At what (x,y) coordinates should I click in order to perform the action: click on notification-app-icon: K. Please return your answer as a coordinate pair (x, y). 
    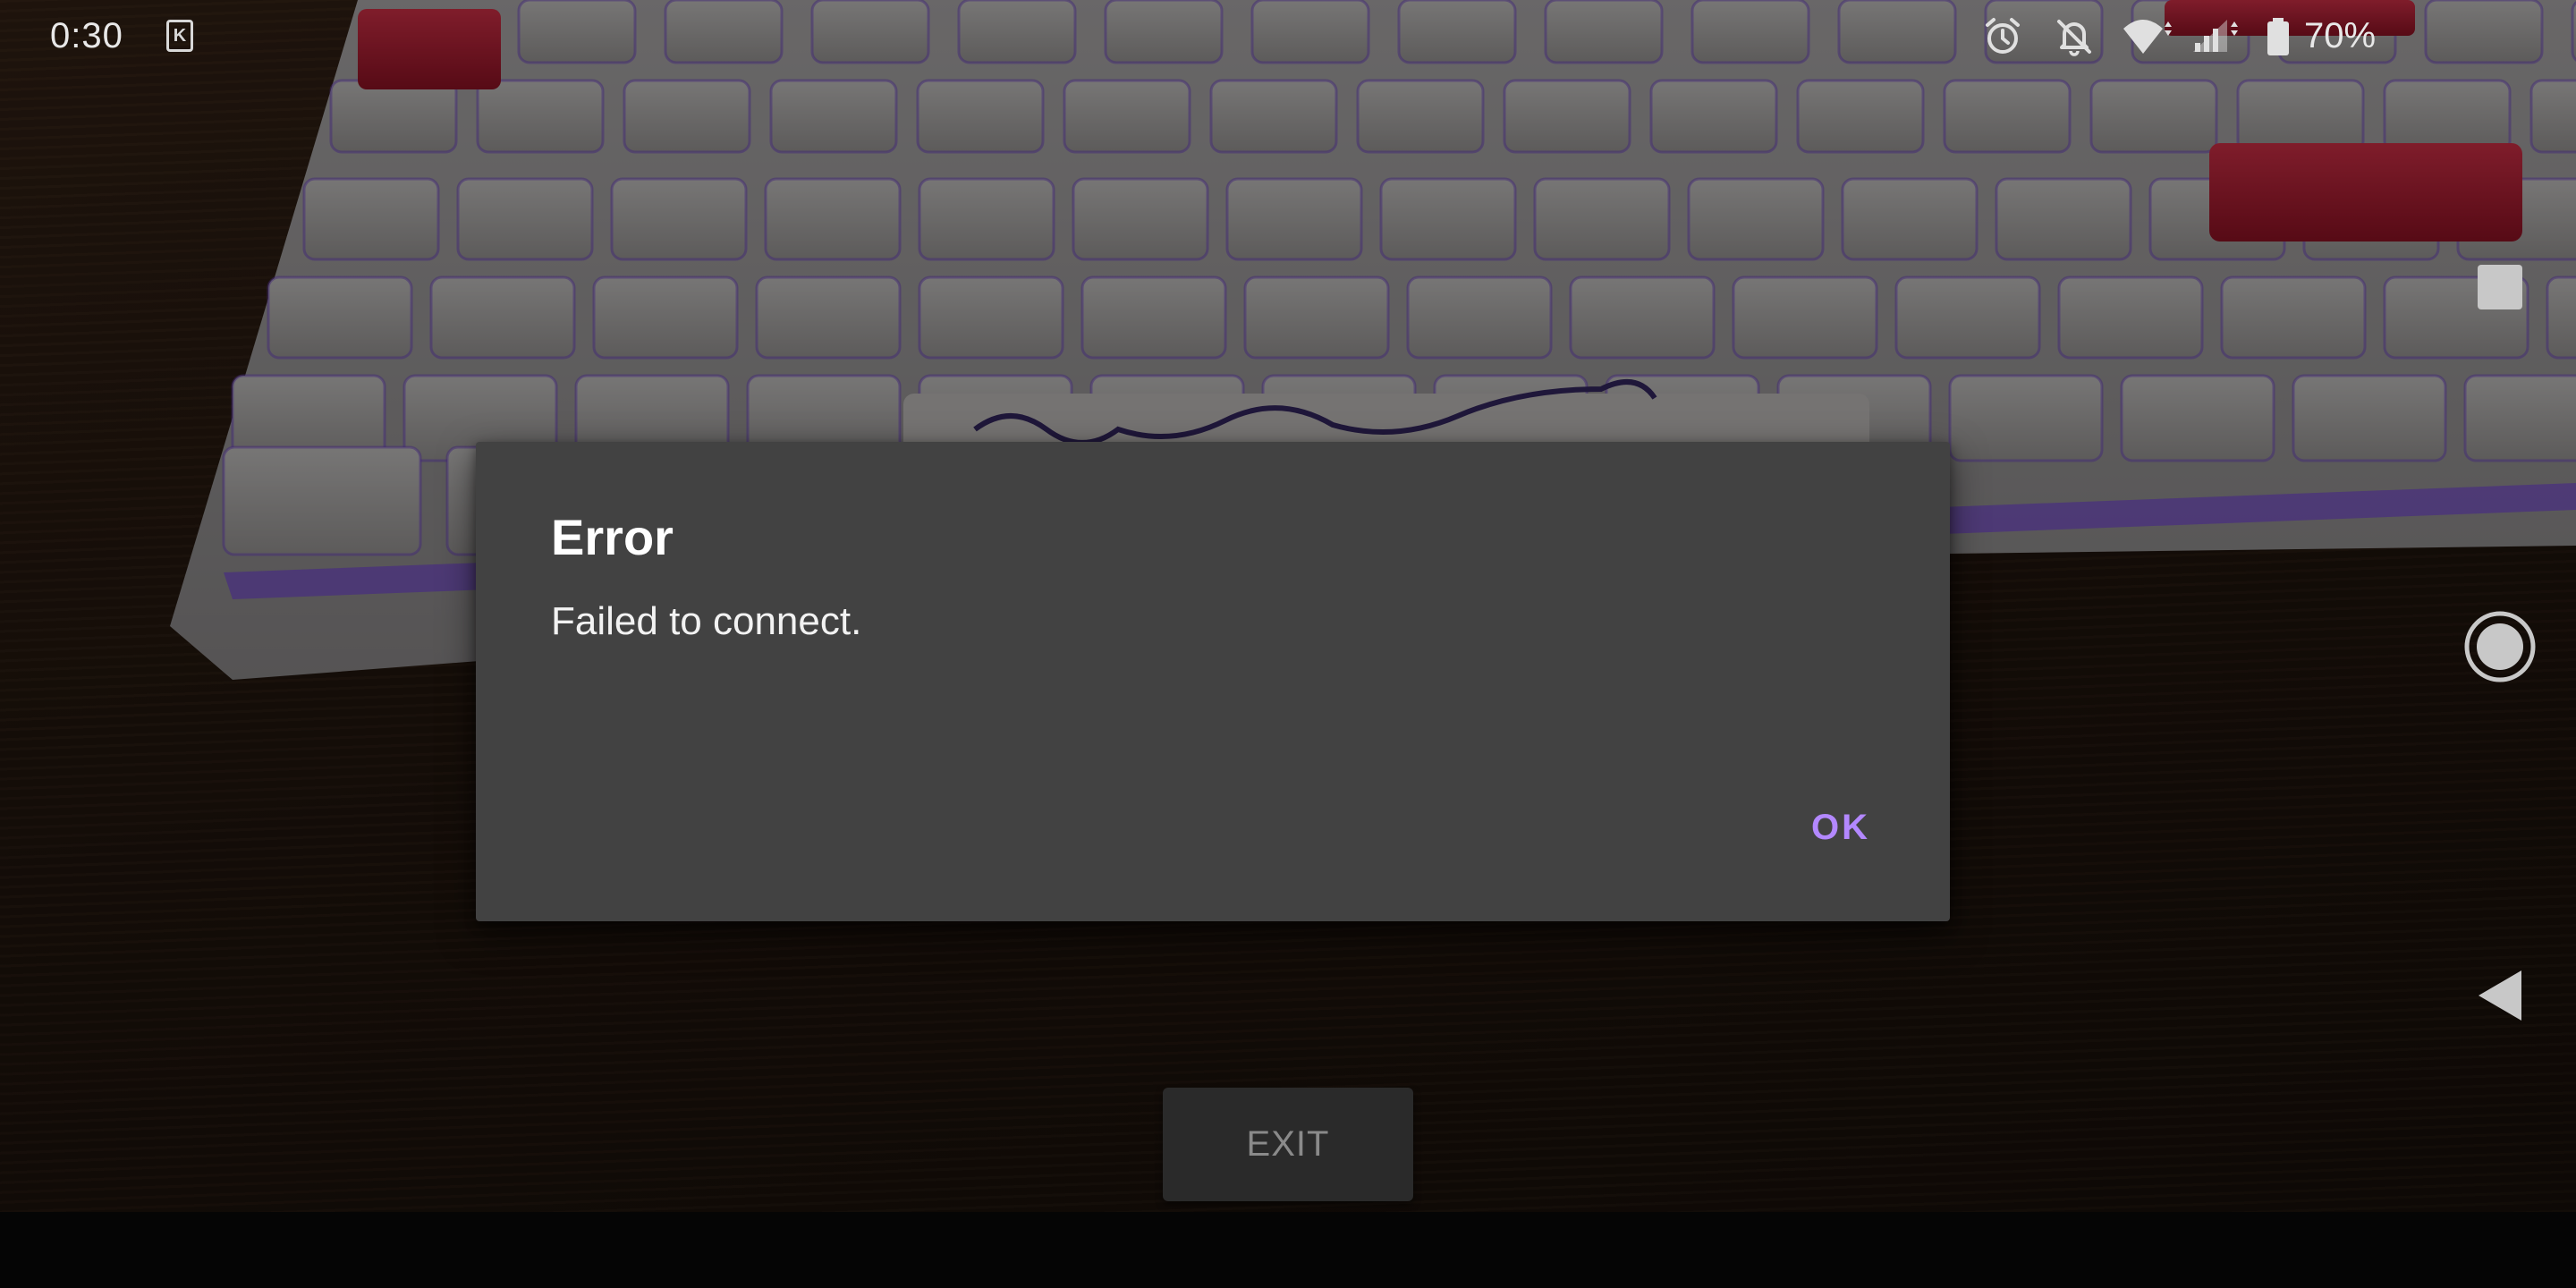
    Looking at the image, I should click on (179, 36).